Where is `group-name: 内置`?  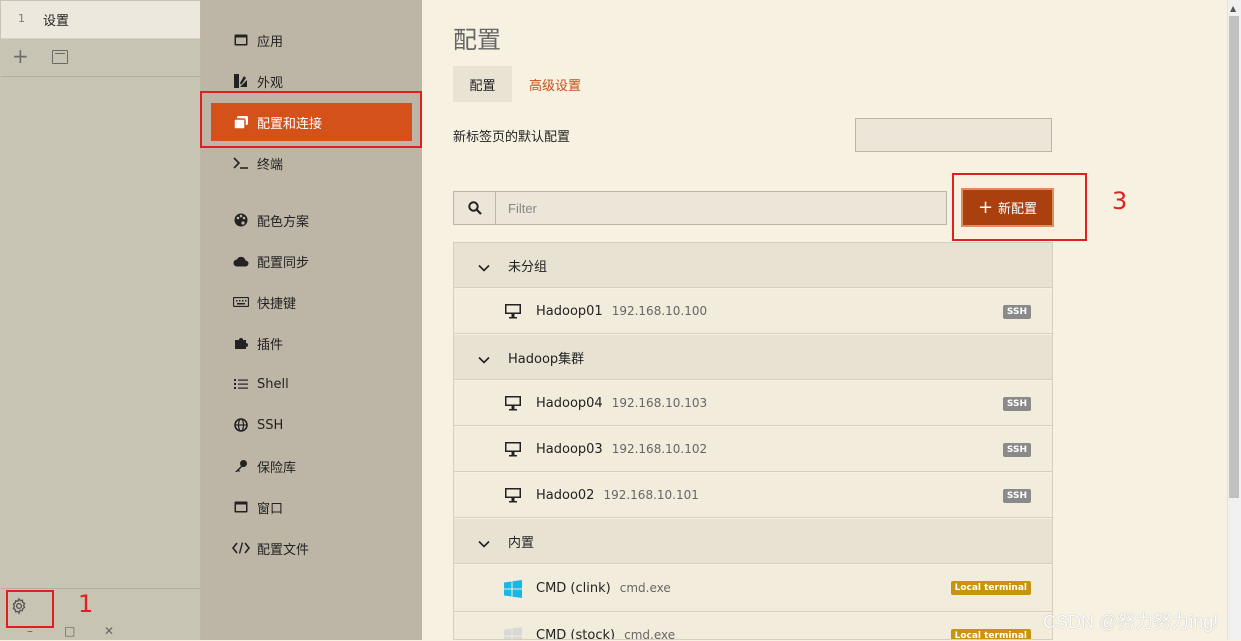
group-name: 内置 is located at coordinates (521, 543).